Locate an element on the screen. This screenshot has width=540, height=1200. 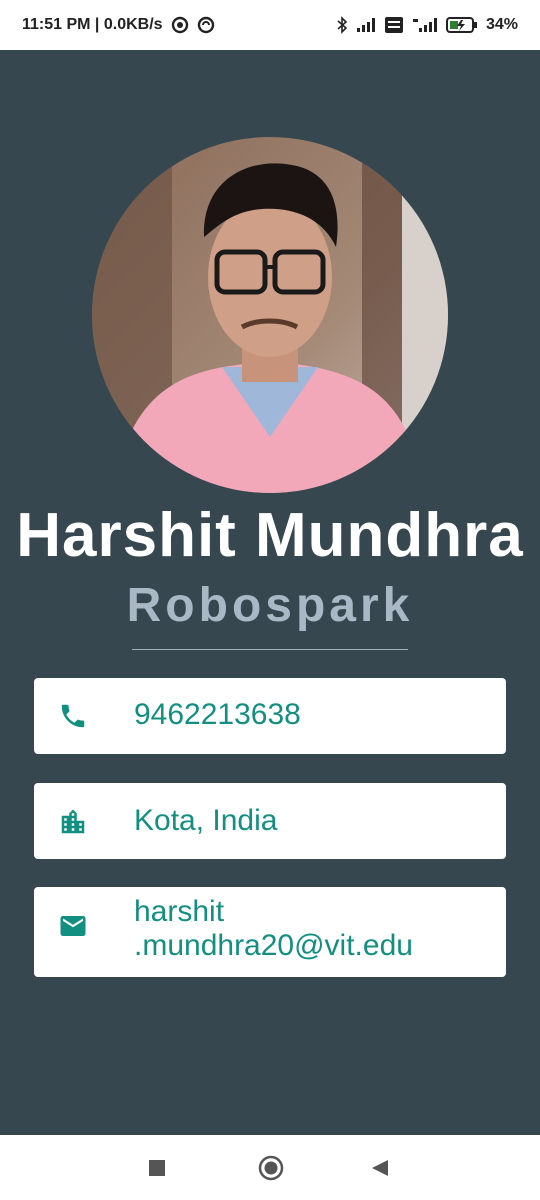
status-bar: 11:51 PM | 0.0KB/s 34% is located at coordinates (270, 25).